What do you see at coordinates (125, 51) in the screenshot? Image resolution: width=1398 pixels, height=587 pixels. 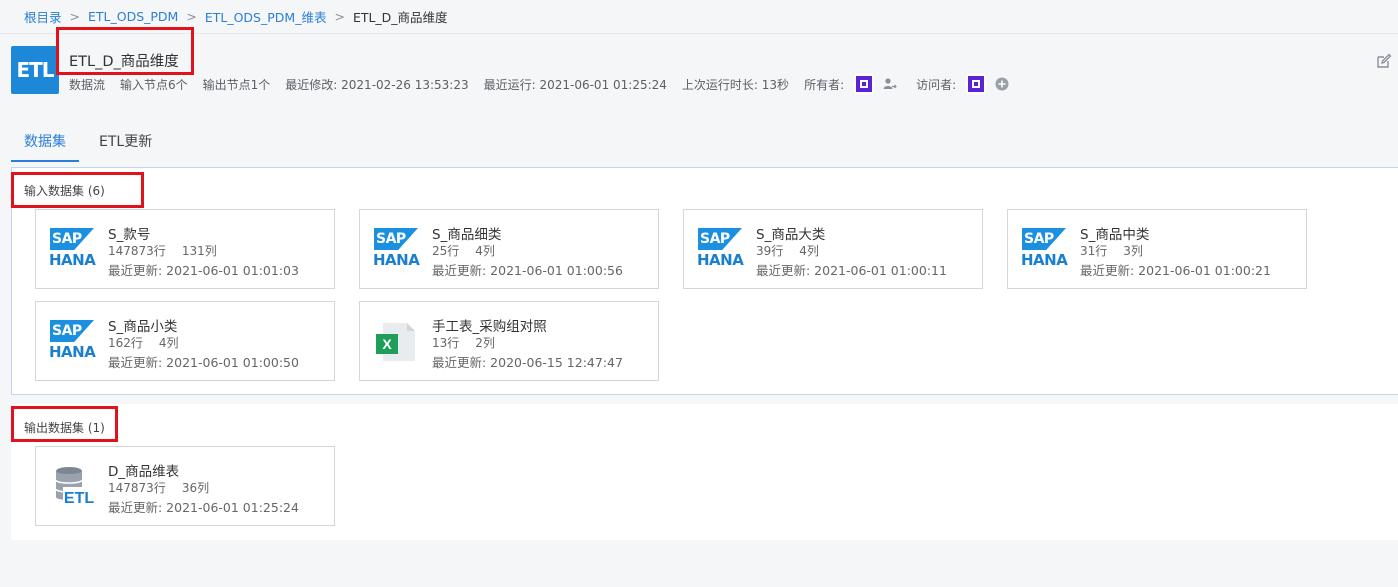 I see `title-highlight-box` at bounding box center [125, 51].